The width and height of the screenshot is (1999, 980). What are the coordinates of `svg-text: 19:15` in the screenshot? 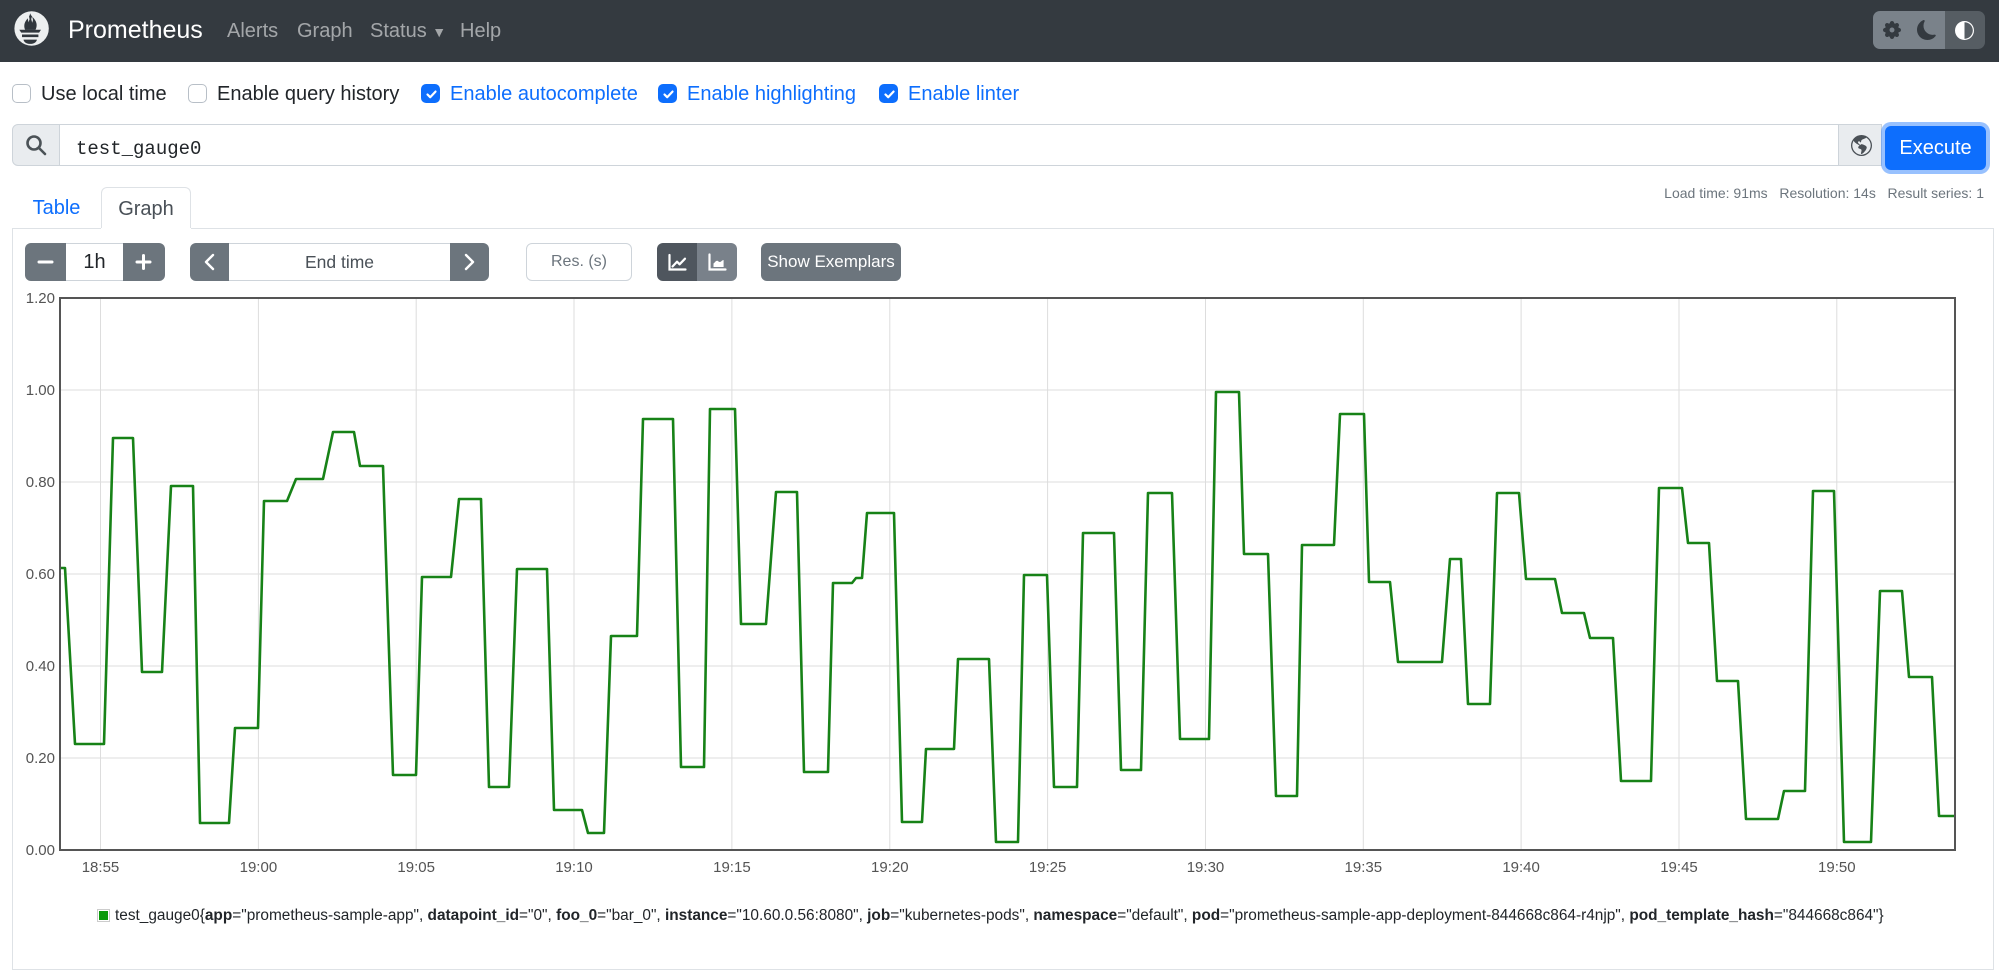 It's located at (732, 867).